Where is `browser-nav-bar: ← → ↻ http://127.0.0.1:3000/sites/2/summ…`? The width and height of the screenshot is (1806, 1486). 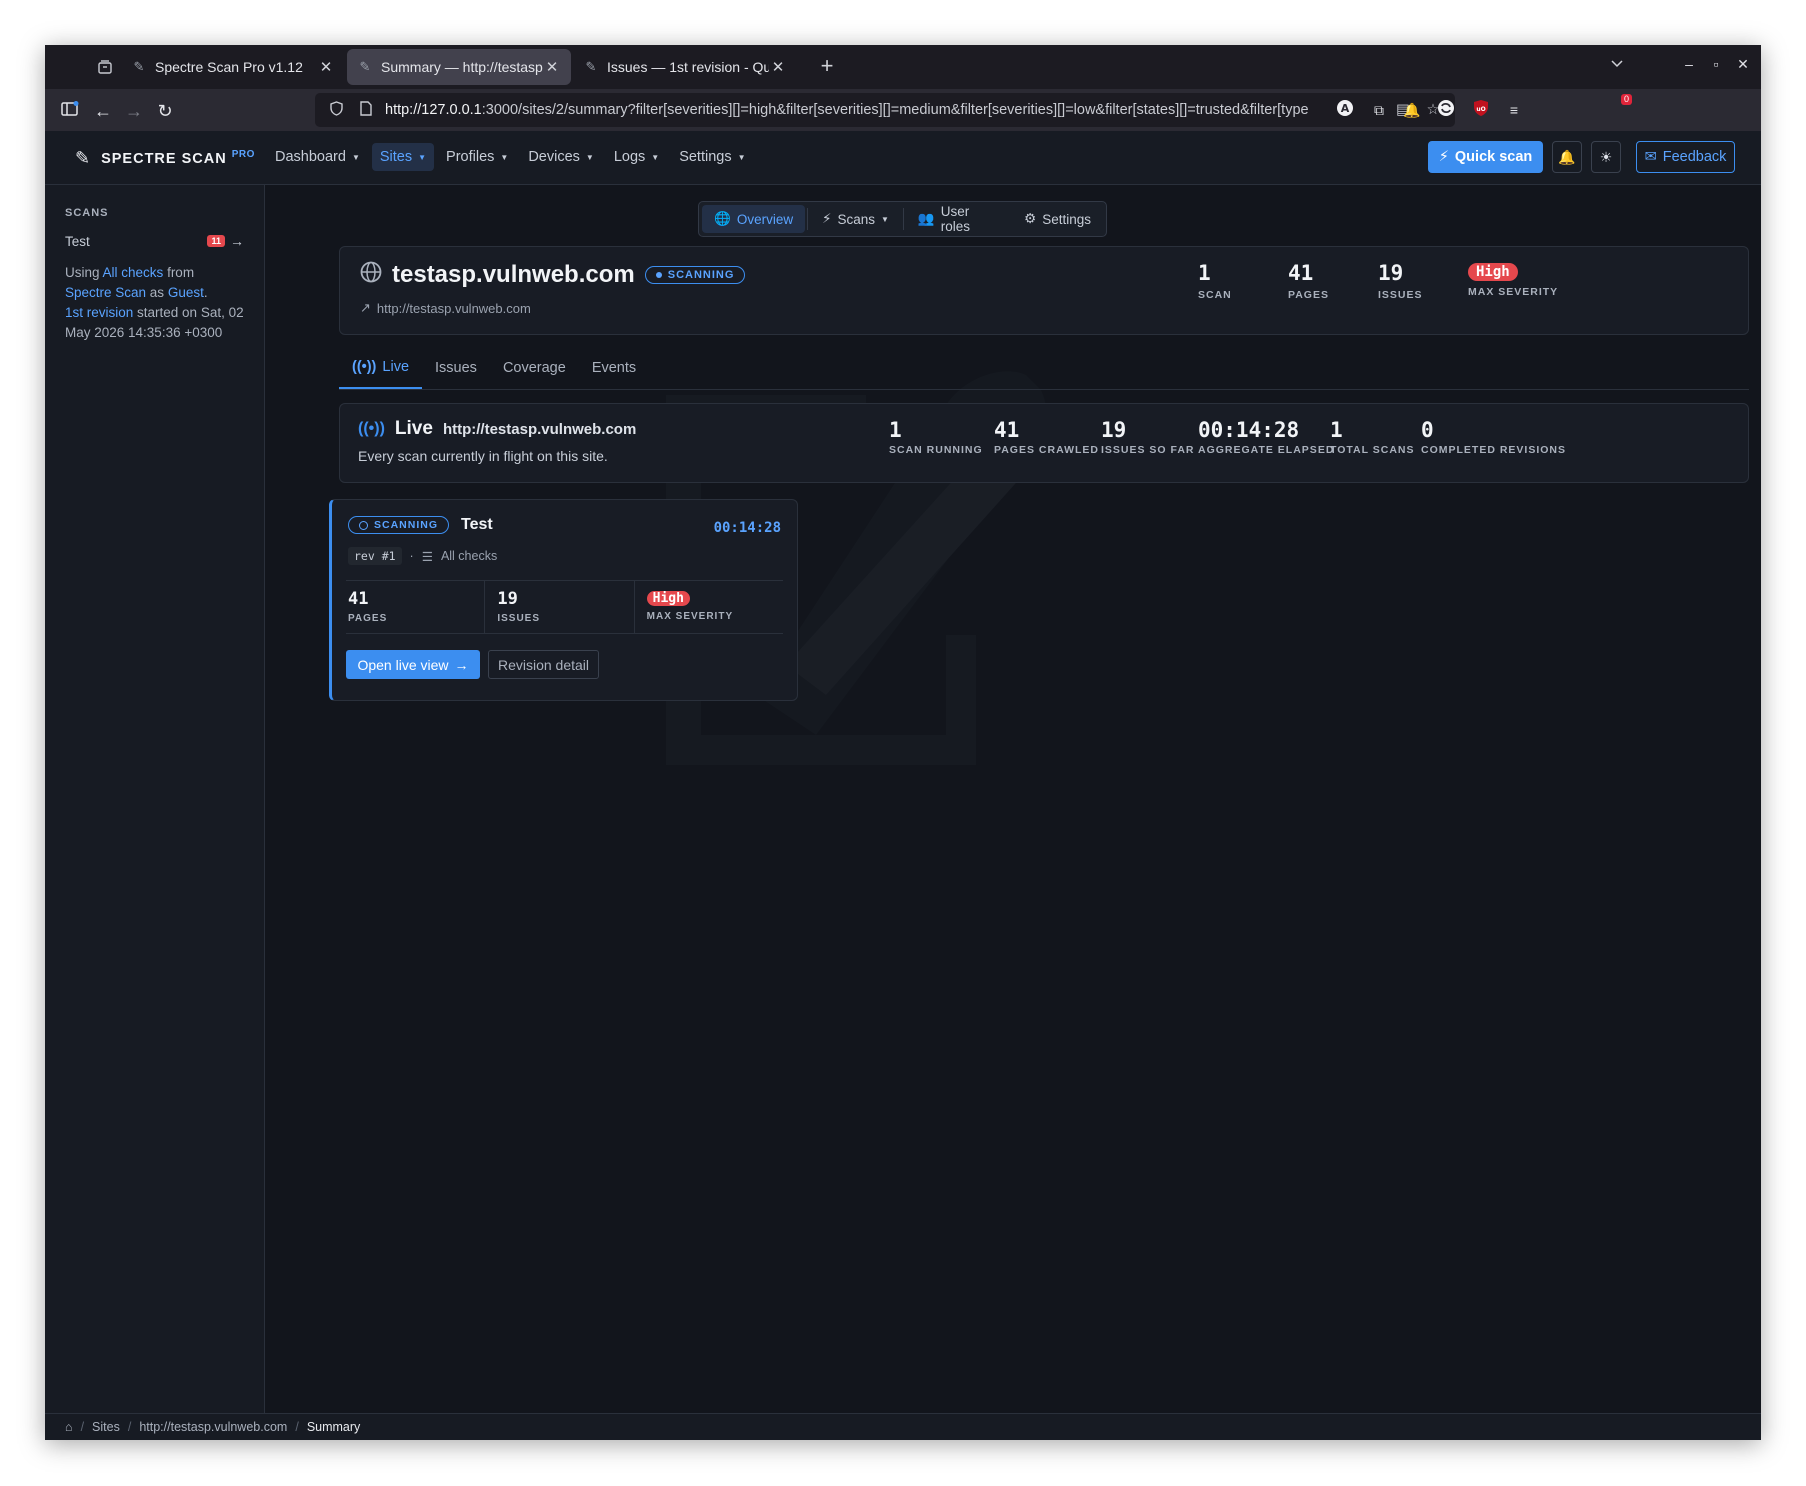
browser-nav-bar: ← → ↻ http://127.0.0.1:3000/sites/2/summ… is located at coordinates (903, 110).